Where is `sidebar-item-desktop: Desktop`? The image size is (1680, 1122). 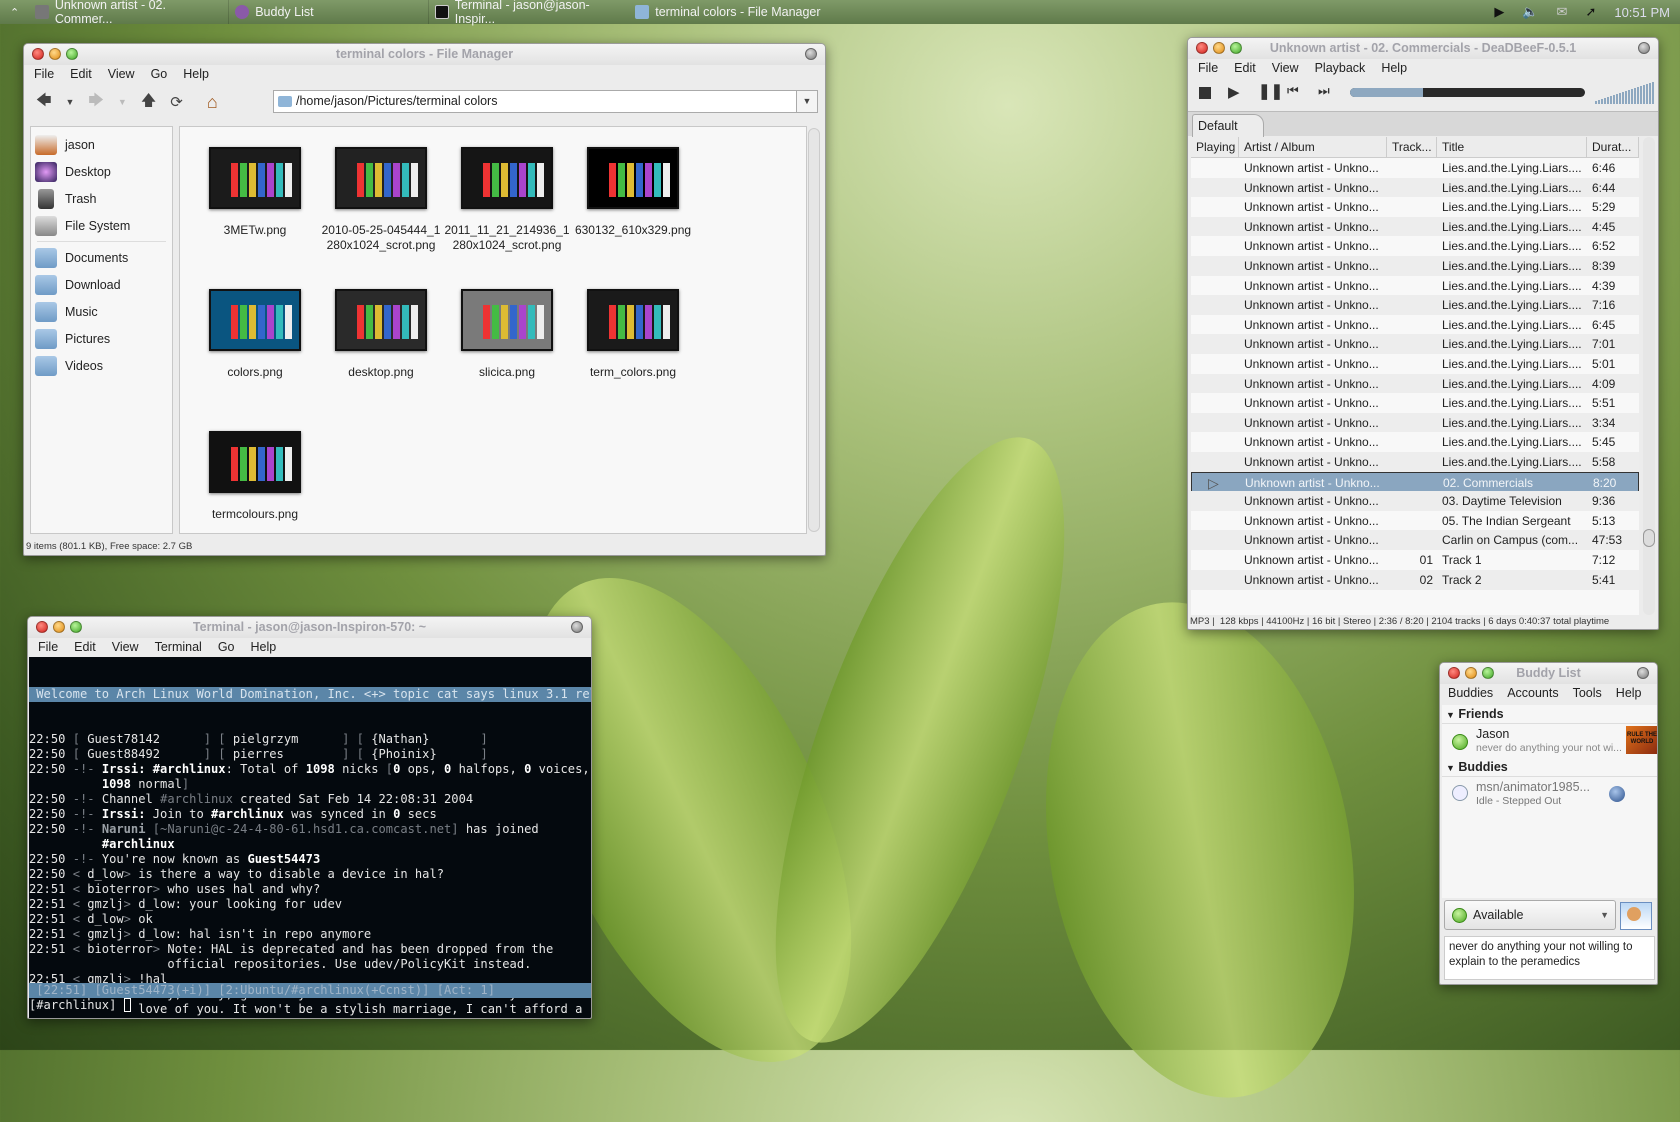
sidebar-item-desktop: Desktop is located at coordinates (101, 171).